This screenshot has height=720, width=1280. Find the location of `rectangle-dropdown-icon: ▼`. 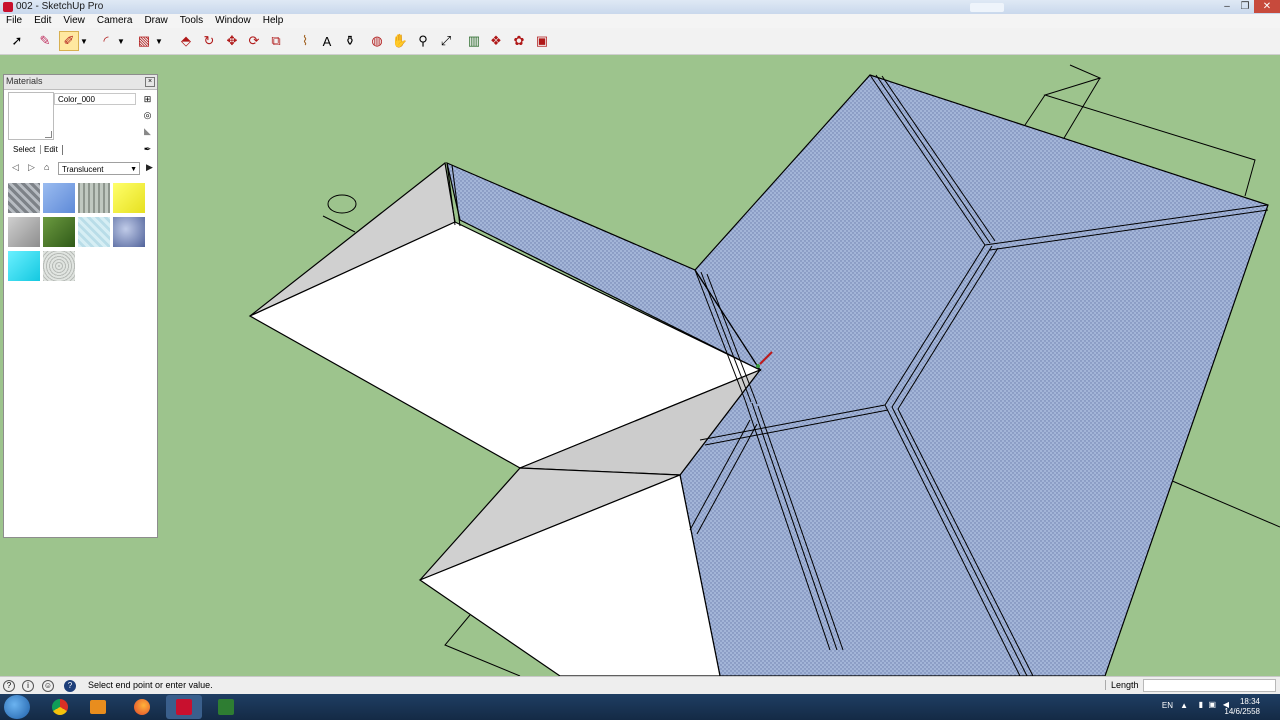

rectangle-dropdown-icon: ▼ is located at coordinates (159, 41).